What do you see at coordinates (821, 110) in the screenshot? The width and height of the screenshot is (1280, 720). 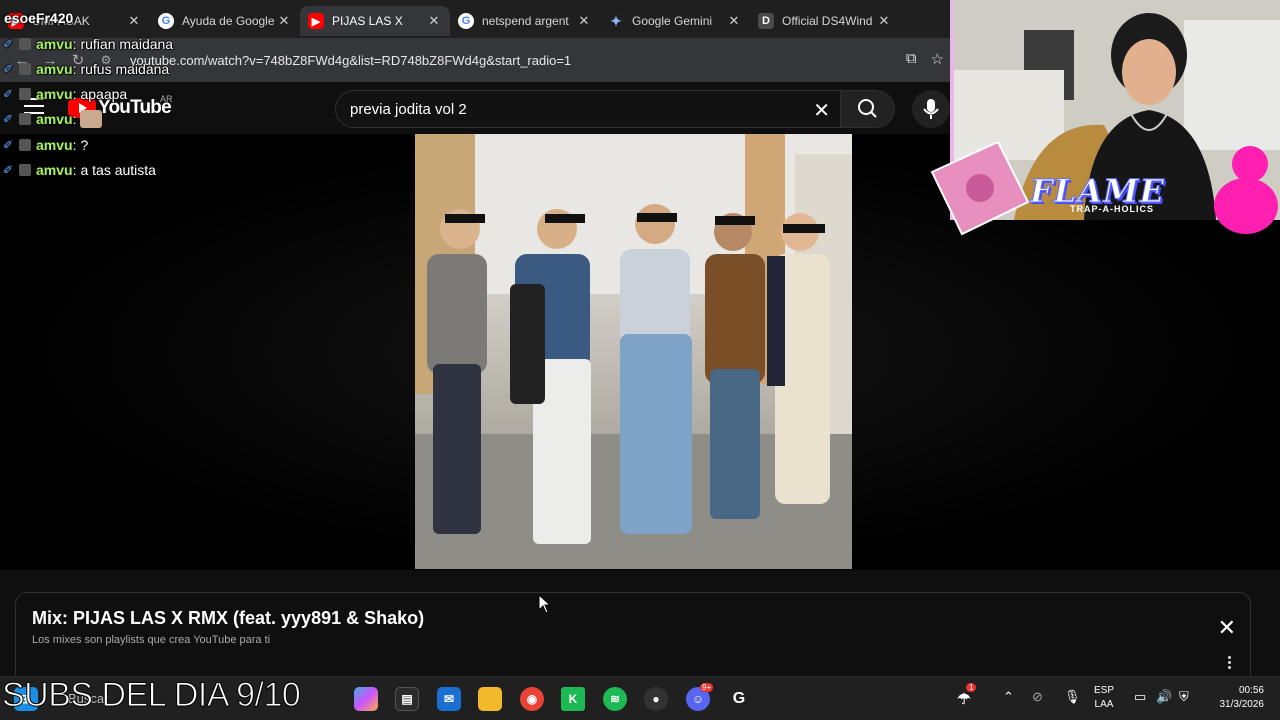 I see `clear-search-icon: ✕` at bounding box center [821, 110].